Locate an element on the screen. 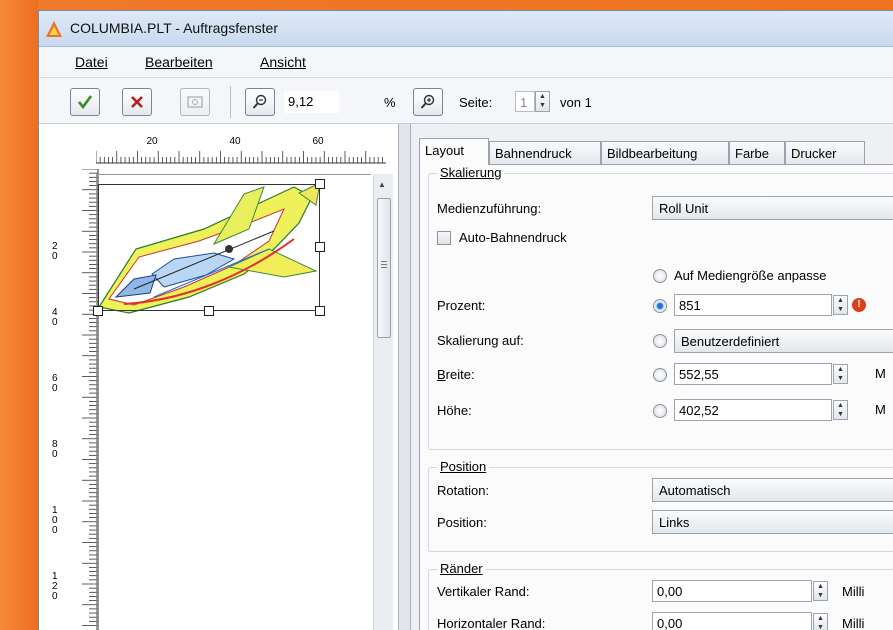 The width and height of the screenshot is (893, 630). app-logo-icon is located at coordinates (54, 29).